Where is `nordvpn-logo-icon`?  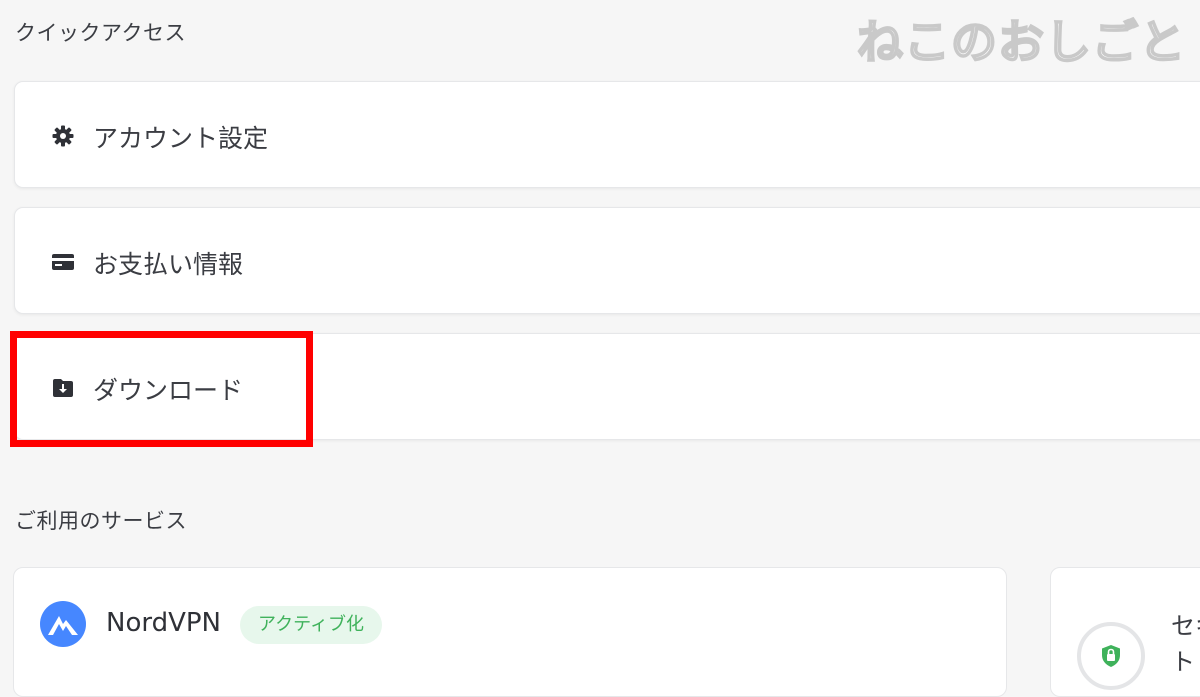
nordvpn-logo-icon is located at coordinates (63, 624).